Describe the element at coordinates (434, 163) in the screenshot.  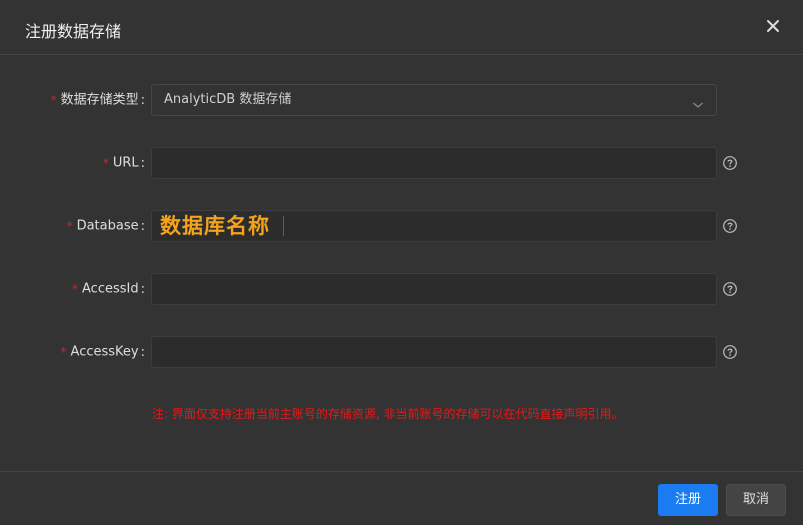
I see `url-input` at that location.